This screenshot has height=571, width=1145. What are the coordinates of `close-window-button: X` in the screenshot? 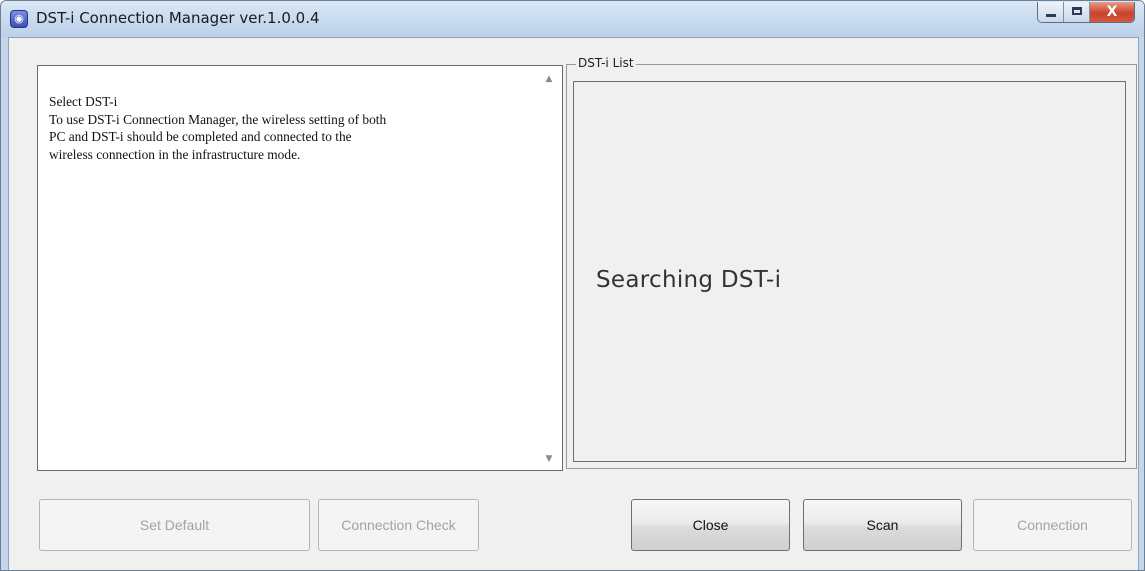 It's located at (1112, 12).